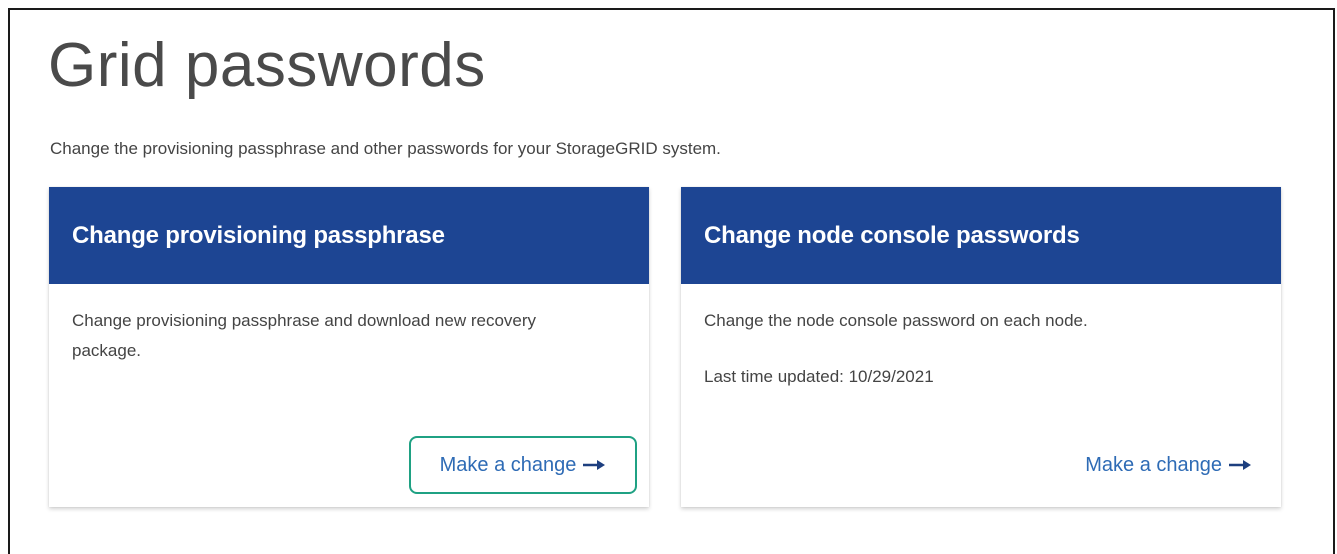 This screenshot has height=554, width=1337. I want to click on card-header: Change node console passwords, so click(981, 235).